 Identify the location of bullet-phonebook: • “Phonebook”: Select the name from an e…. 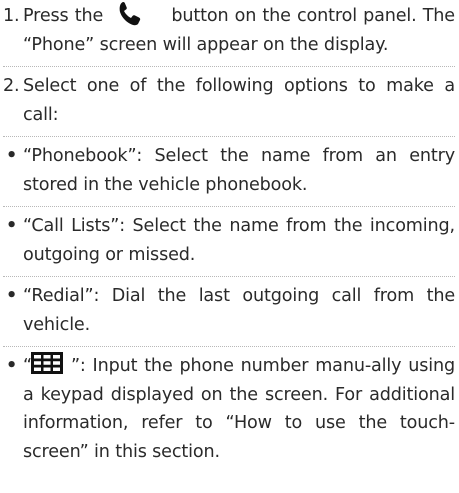
(229, 170).